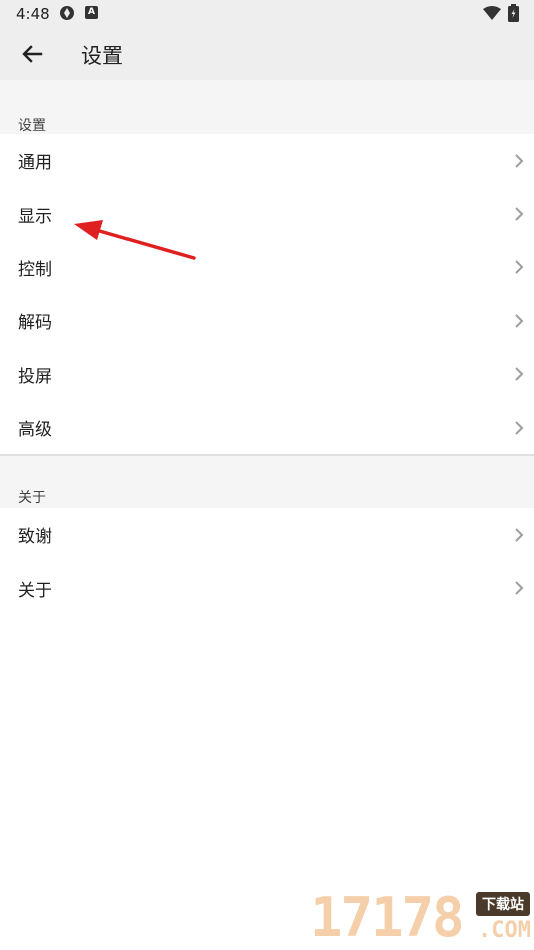 The image size is (534, 950). I want to click on watermark-badge: 下载站, so click(503, 904).